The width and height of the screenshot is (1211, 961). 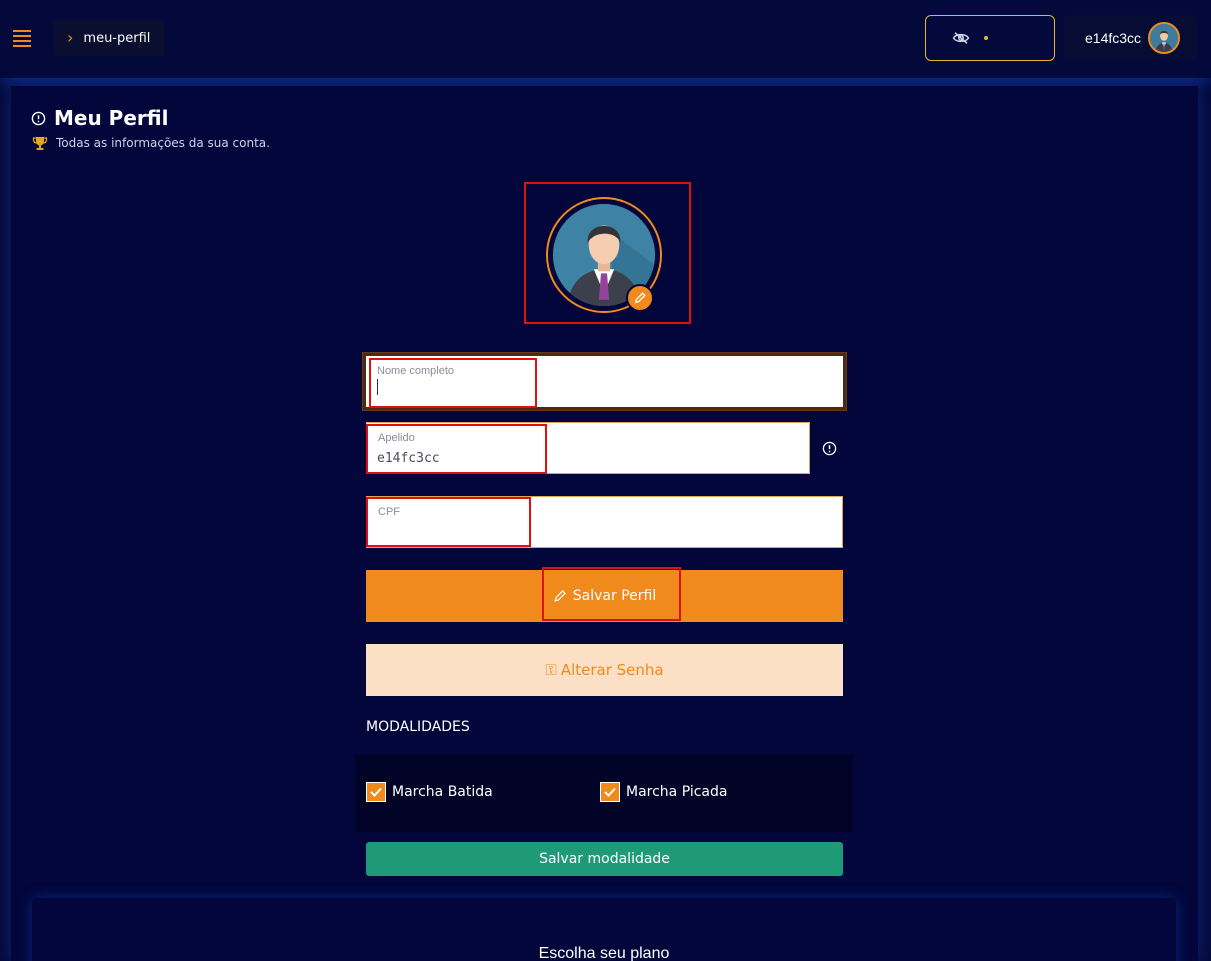 I want to click on modalities-title: MODALIDADES, so click(x=418, y=727).